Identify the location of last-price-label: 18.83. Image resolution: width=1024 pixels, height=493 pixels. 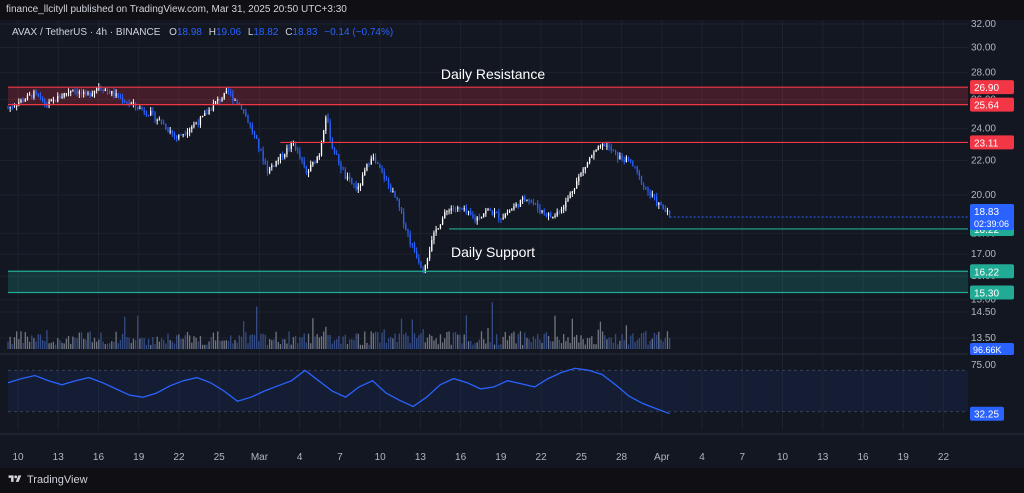
(986, 212).